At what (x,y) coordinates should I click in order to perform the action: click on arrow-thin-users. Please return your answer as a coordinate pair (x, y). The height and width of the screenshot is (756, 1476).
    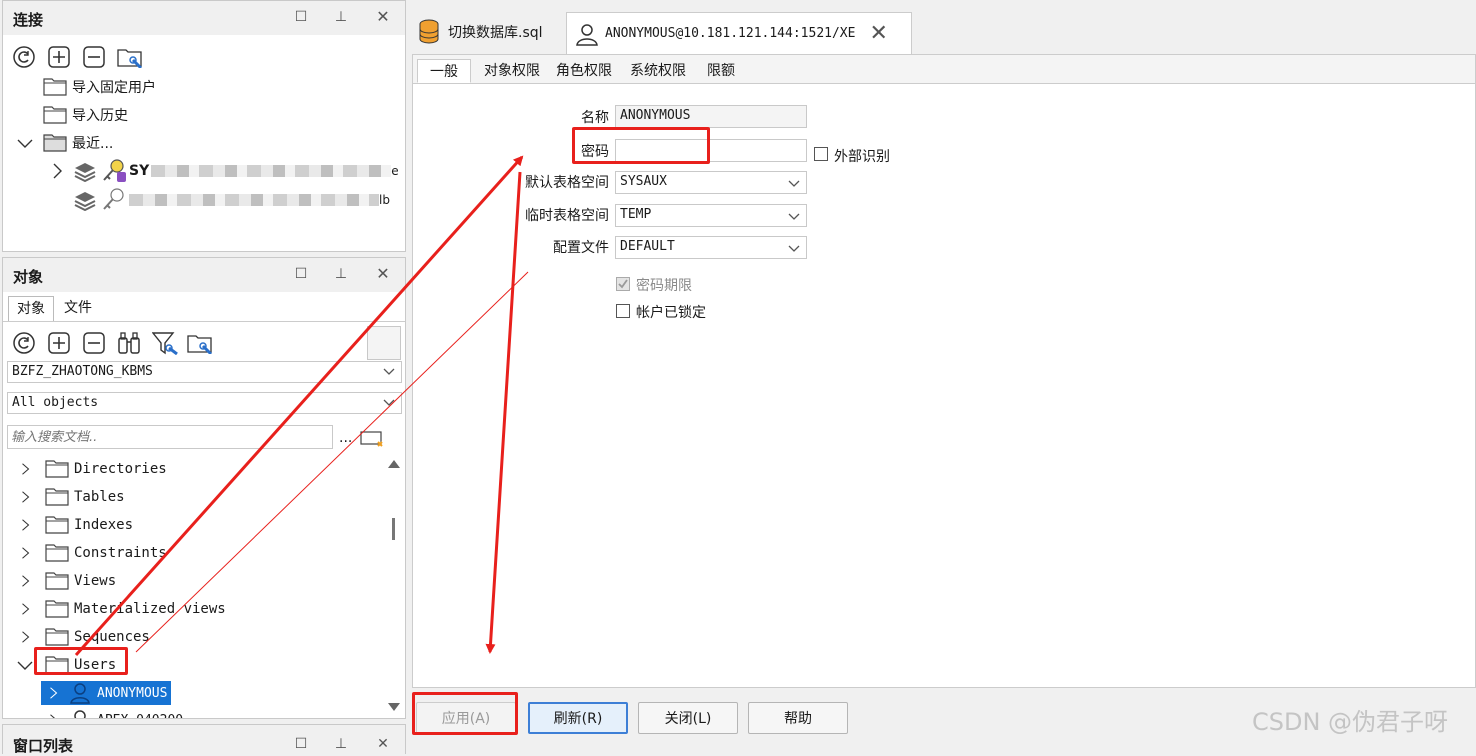
    Looking at the image, I should click on (332, 462).